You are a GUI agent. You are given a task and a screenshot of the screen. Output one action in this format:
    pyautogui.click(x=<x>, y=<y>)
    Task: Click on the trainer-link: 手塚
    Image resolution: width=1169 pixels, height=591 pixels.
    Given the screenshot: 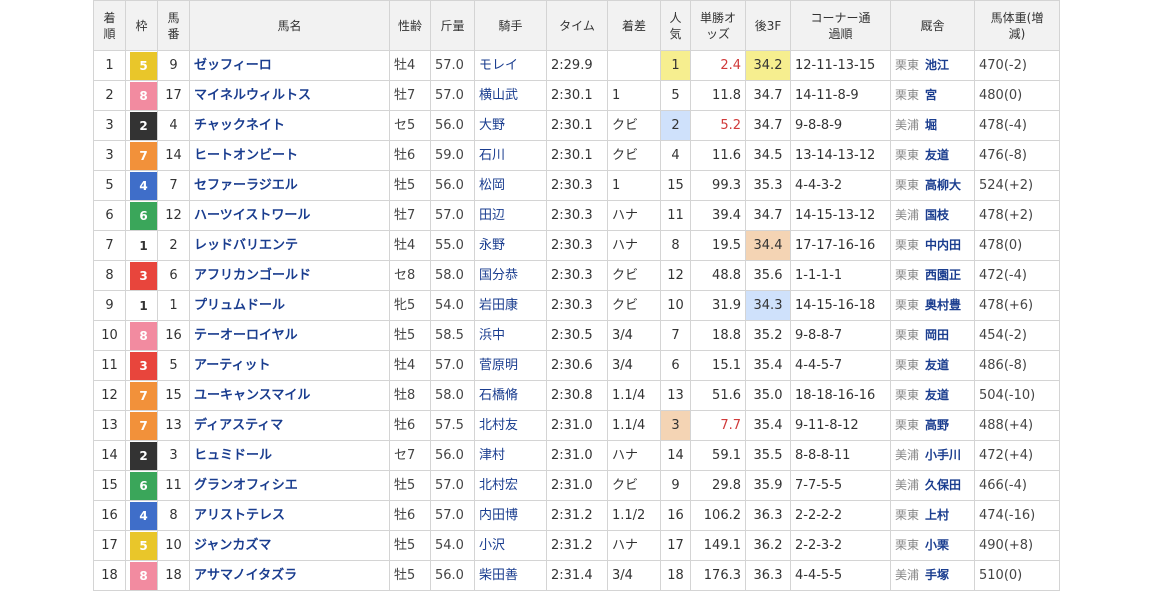 What is the action you would take?
    pyautogui.click(x=937, y=575)
    